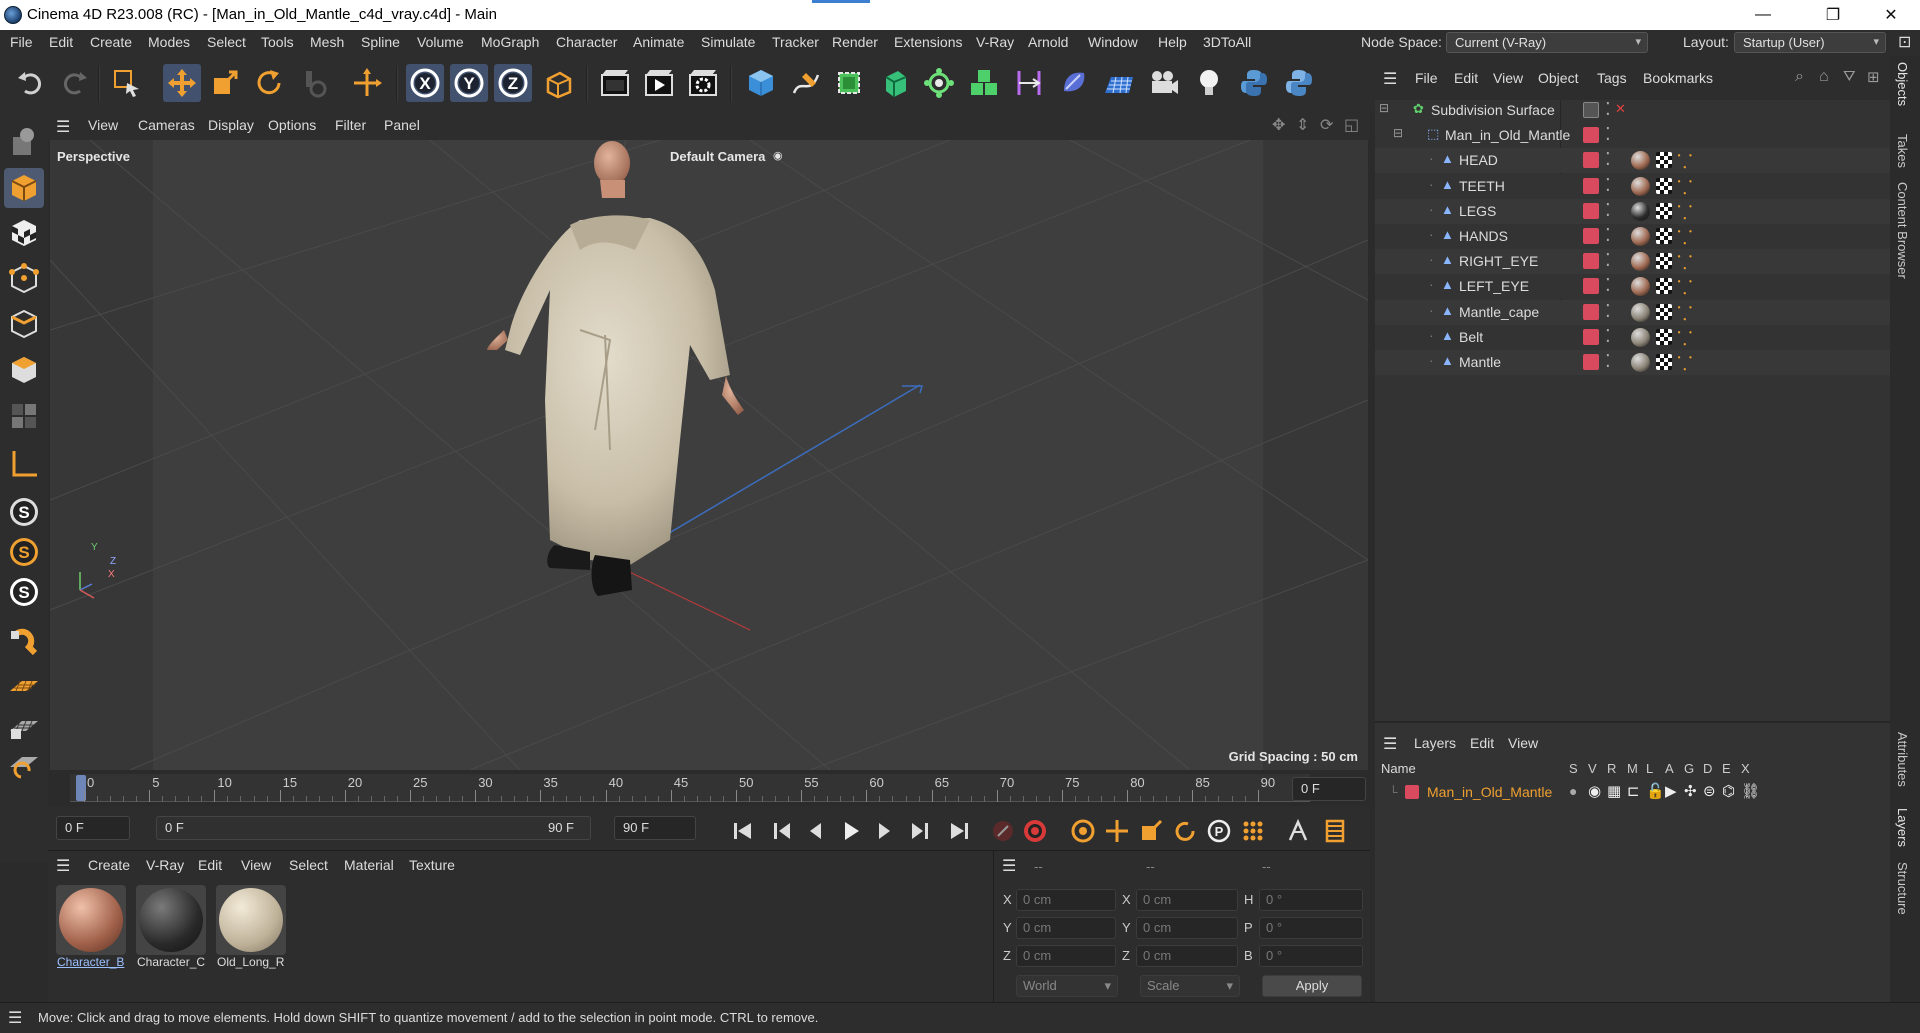 This screenshot has height=1033, width=1920. What do you see at coordinates (166, 125) in the screenshot?
I see `viewport-menu-cameras: Cameras` at bounding box center [166, 125].